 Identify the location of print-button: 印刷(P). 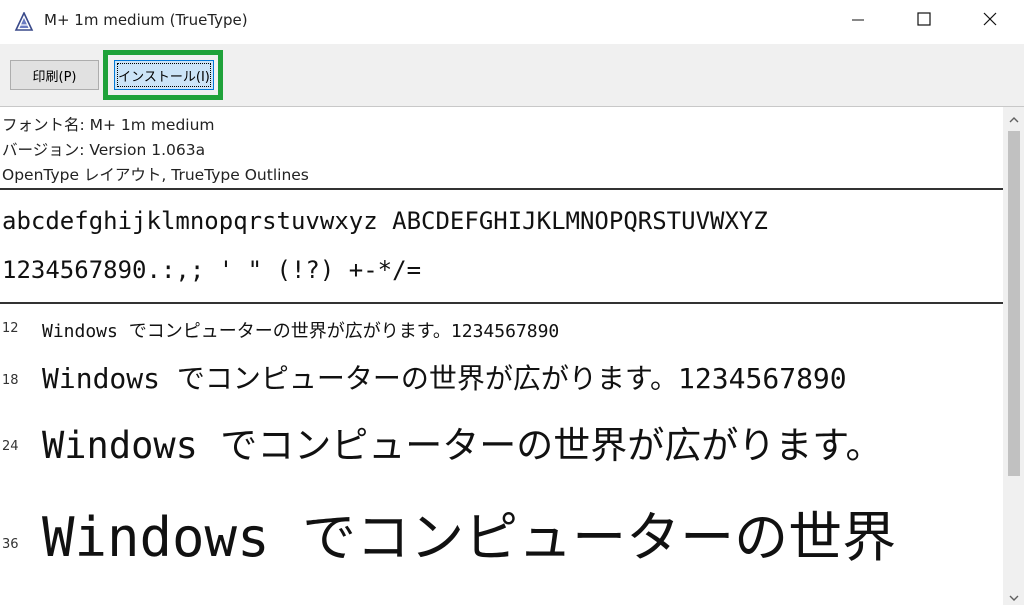
(54, 75).